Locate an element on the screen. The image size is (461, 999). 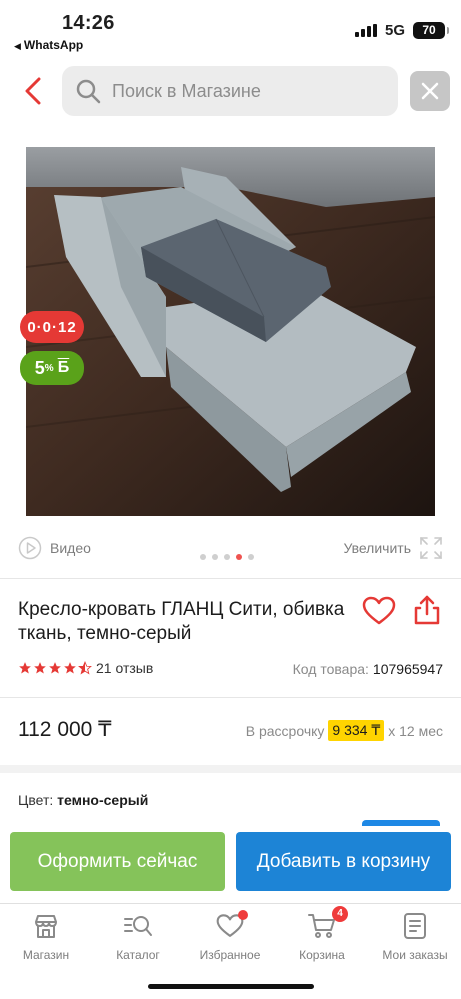
close-button is located at coordinates (430, 91).